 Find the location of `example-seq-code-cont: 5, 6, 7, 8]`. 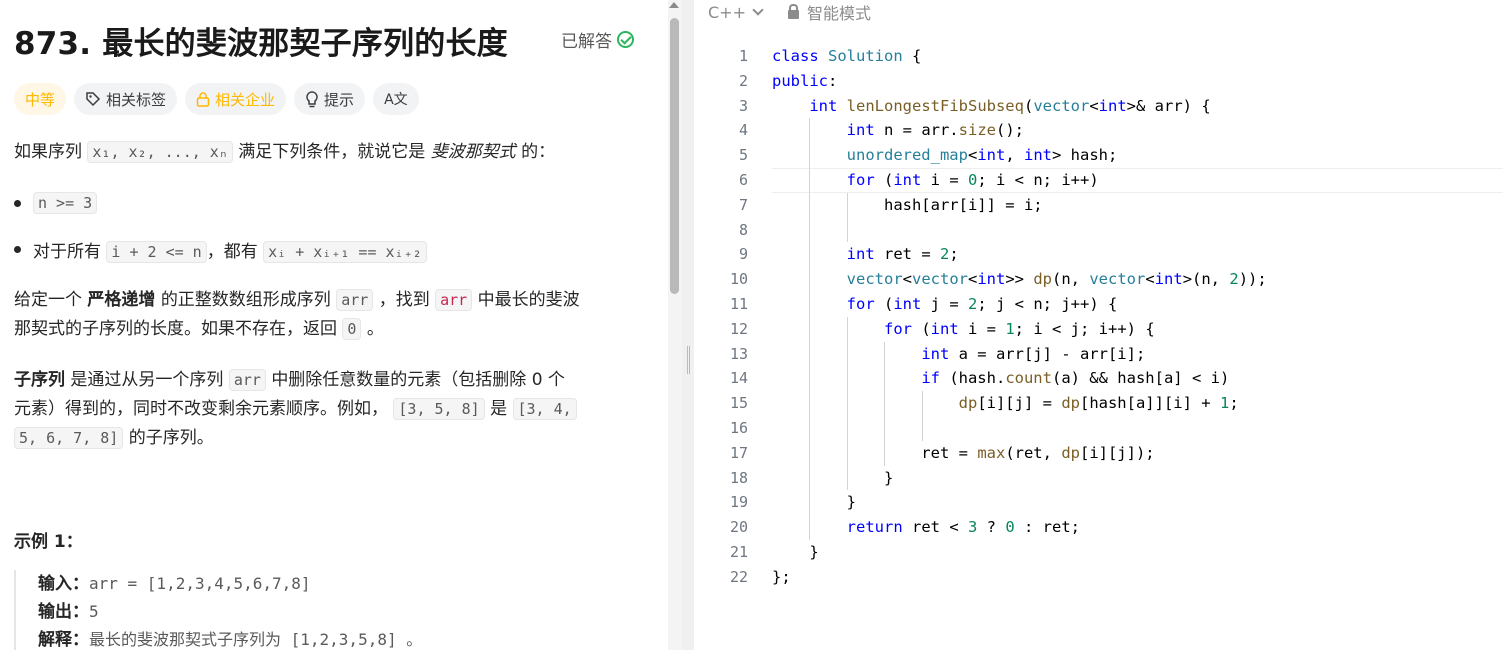

example-seq-code-cont: 5, 6, 7, 8] is located at coordinates (69, 438).